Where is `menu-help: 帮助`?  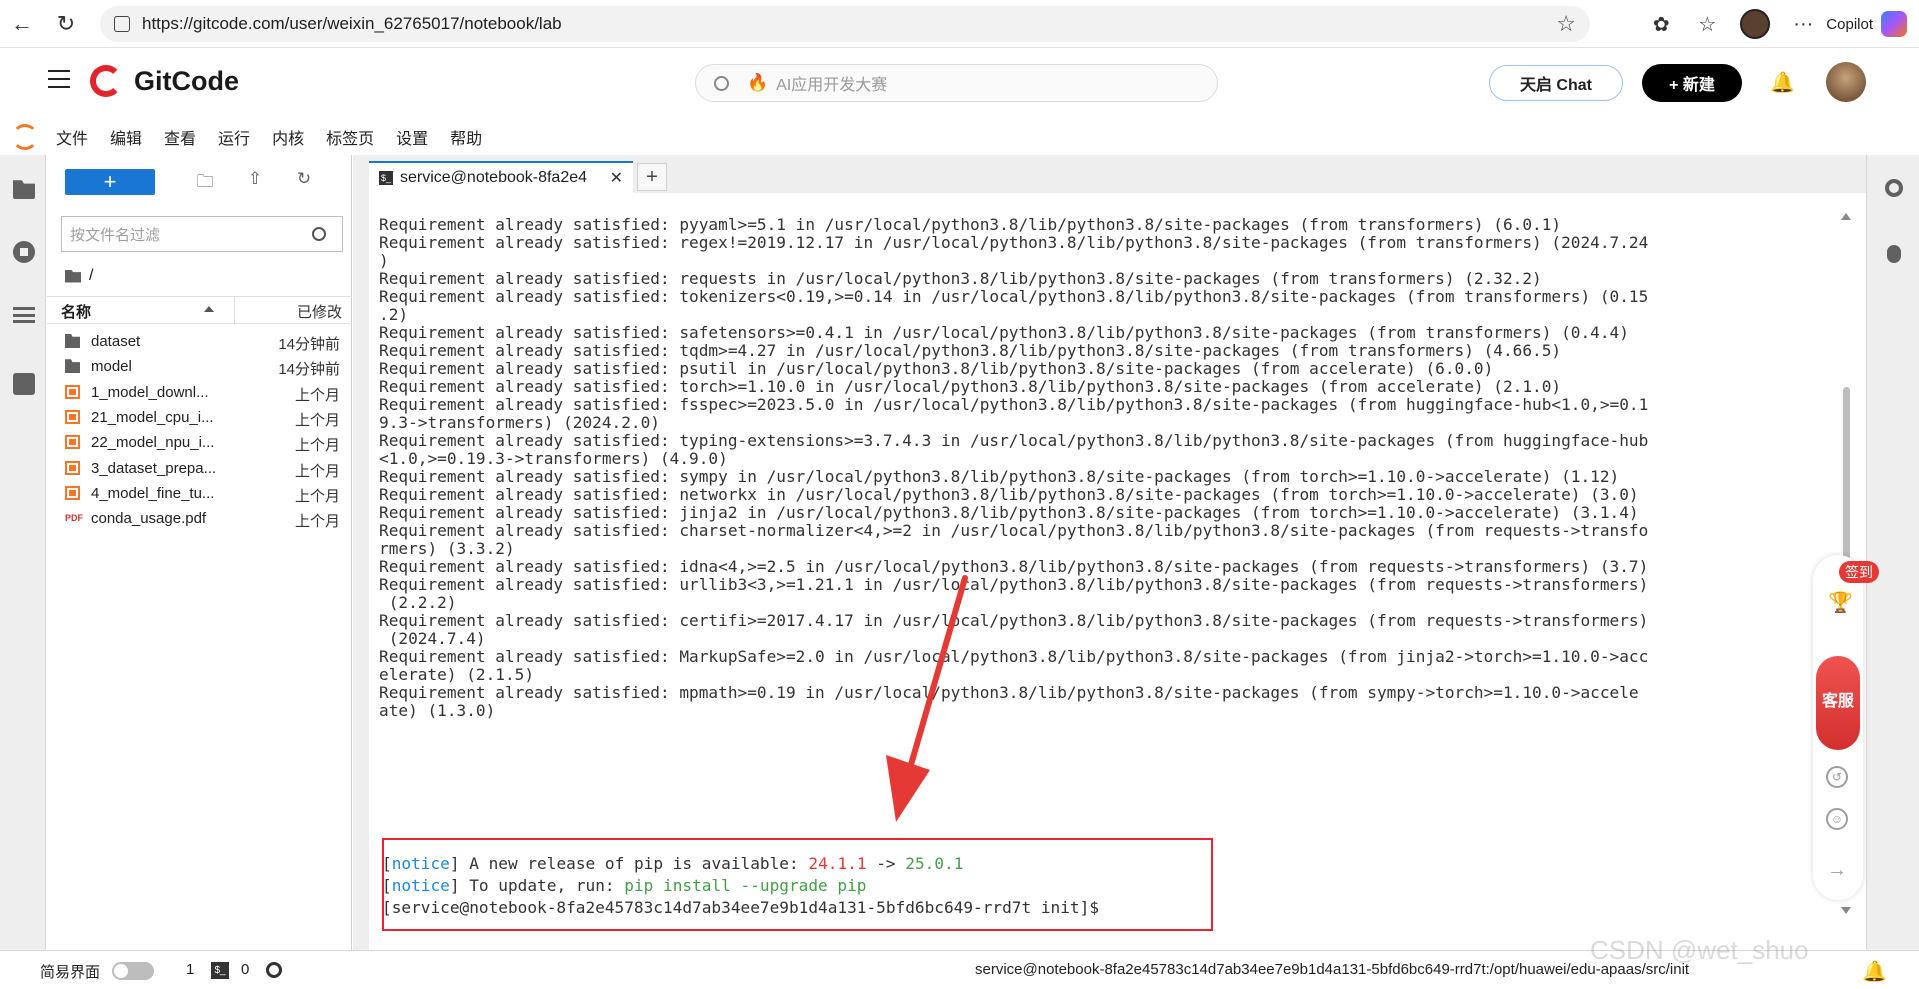 menu-help: 帮助 is located at coordinates (466, 137).